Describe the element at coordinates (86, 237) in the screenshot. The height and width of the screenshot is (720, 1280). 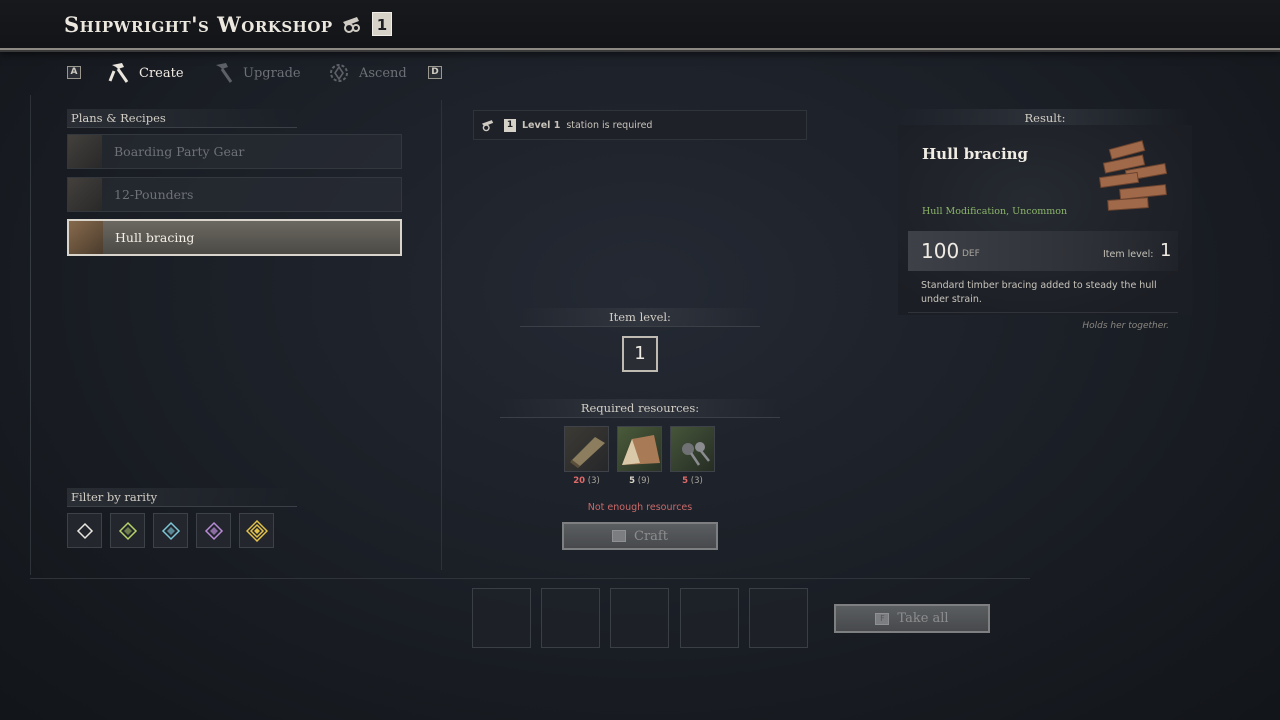
I see `planks-icon` at that location.